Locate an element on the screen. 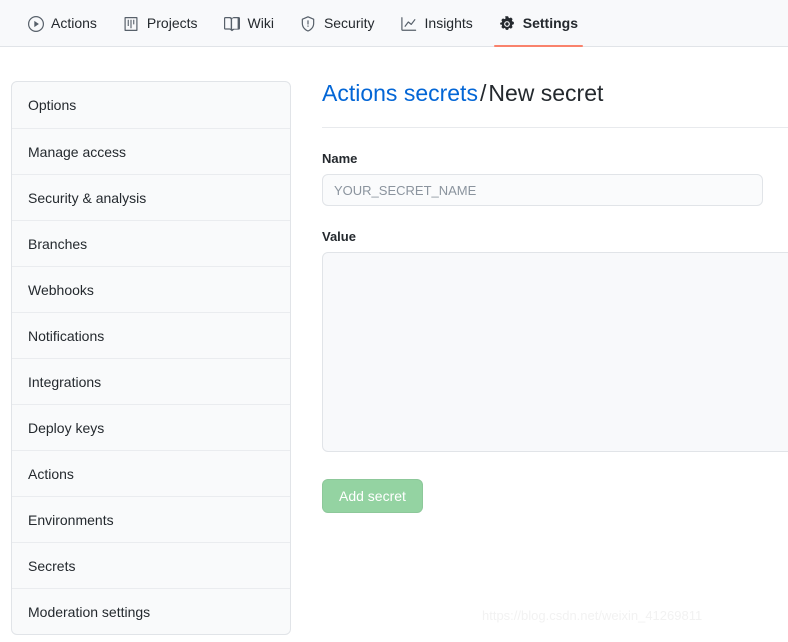  nav-tab-wiki: Wiki is located at coordinates (249, 23).